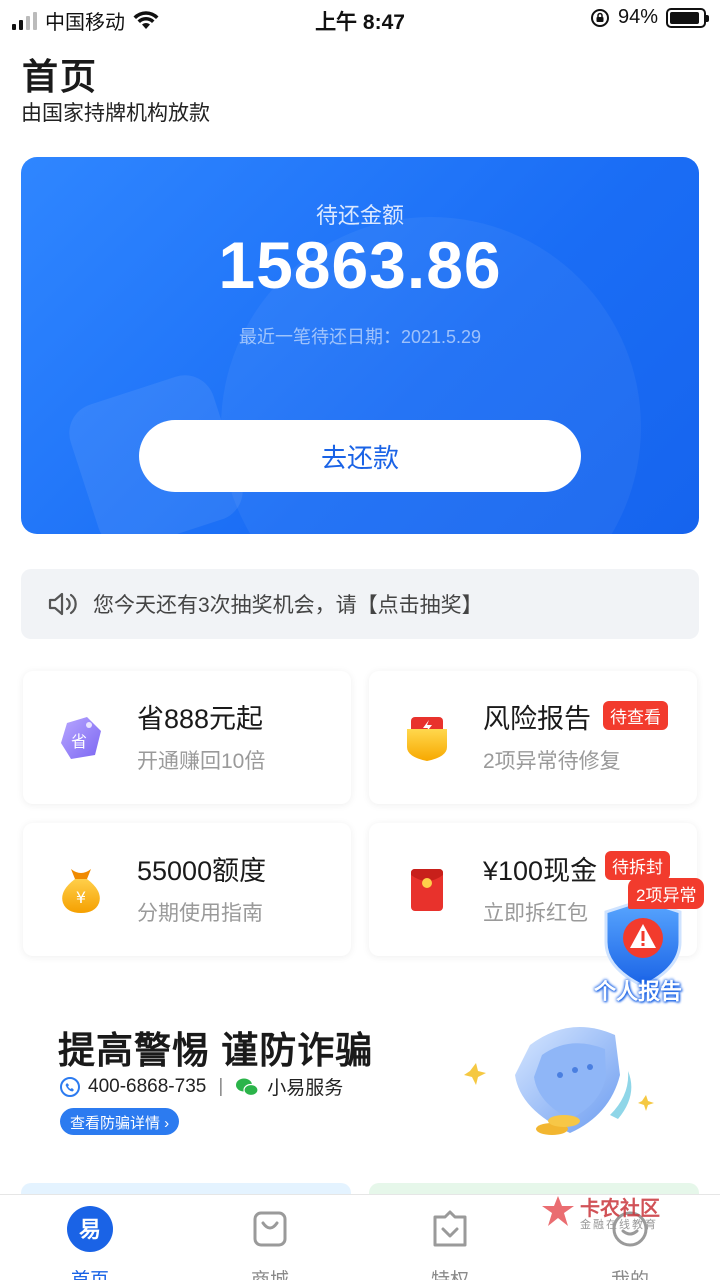  I want to click on tab-label: 商城, so click(270, 1272).